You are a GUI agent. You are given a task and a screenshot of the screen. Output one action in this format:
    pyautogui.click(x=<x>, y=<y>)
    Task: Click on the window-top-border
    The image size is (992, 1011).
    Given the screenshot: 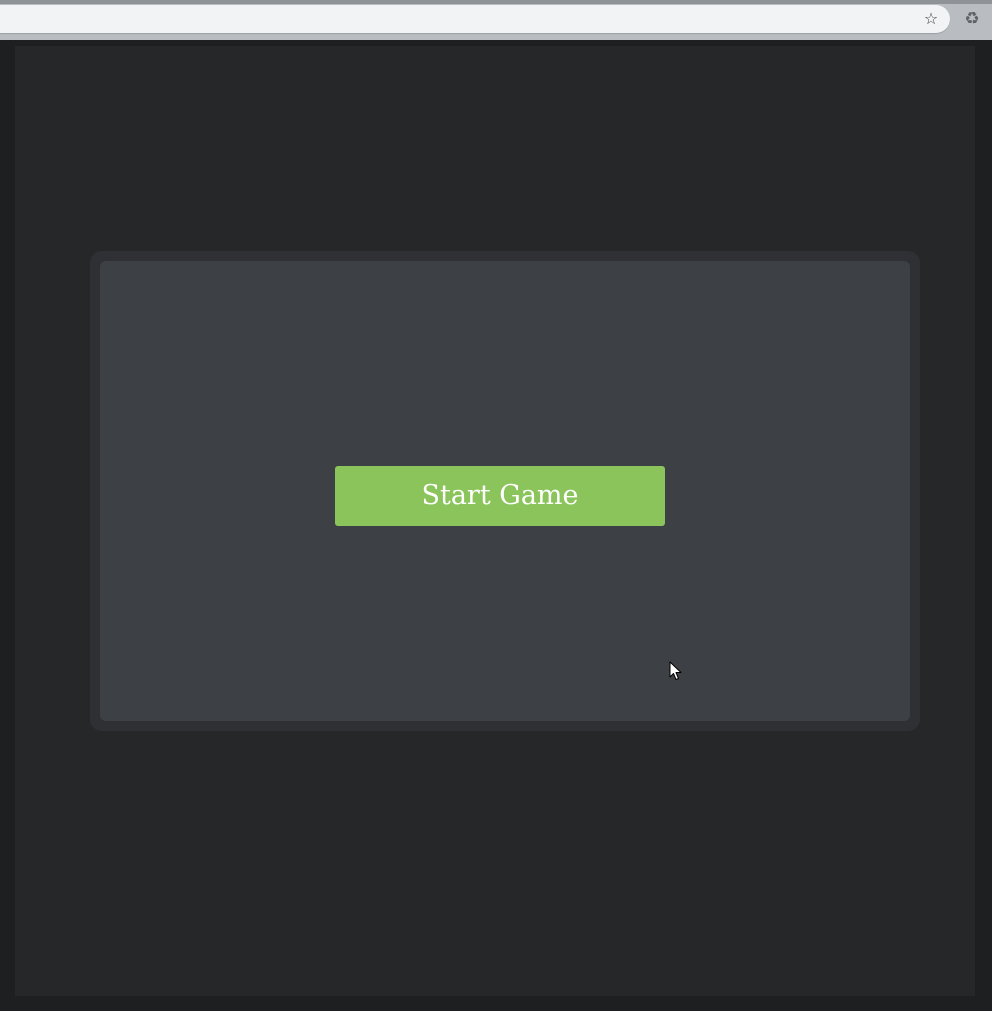 What is the action you would take?
    pyautogui.click(x=496, y=2)
    